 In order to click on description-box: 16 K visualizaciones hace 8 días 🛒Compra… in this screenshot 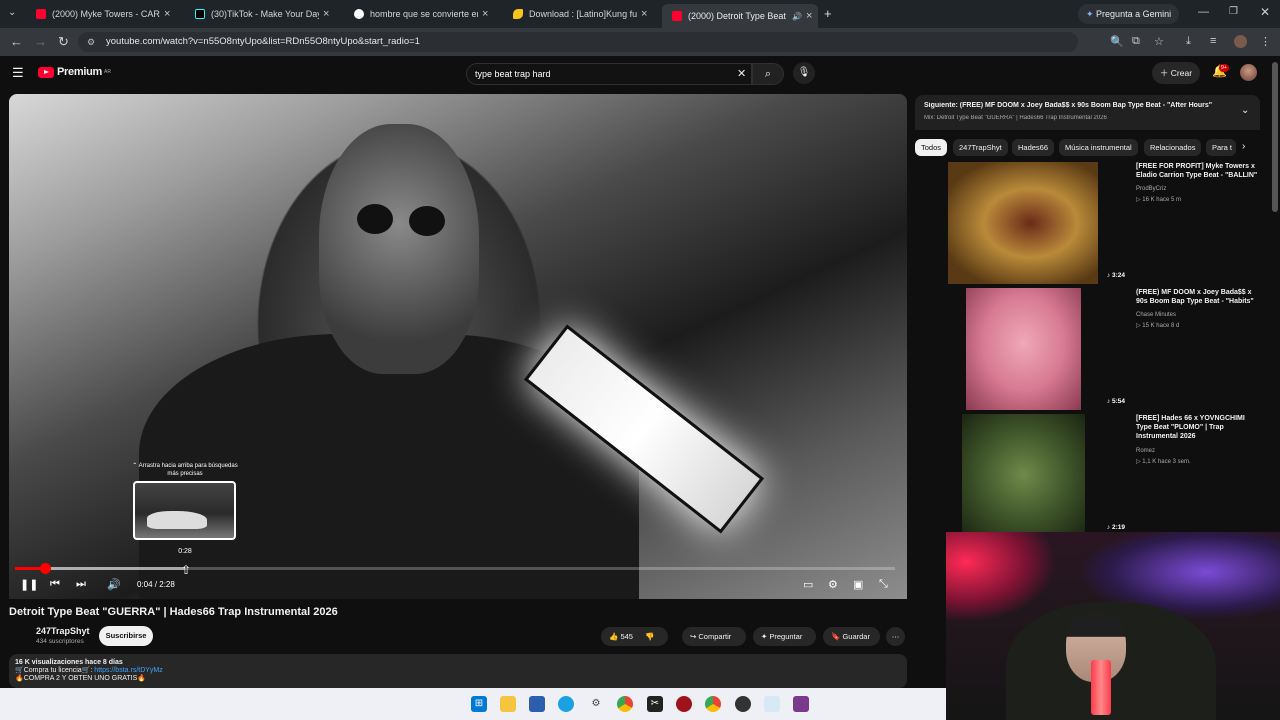, I will do `click(458, 671)`.